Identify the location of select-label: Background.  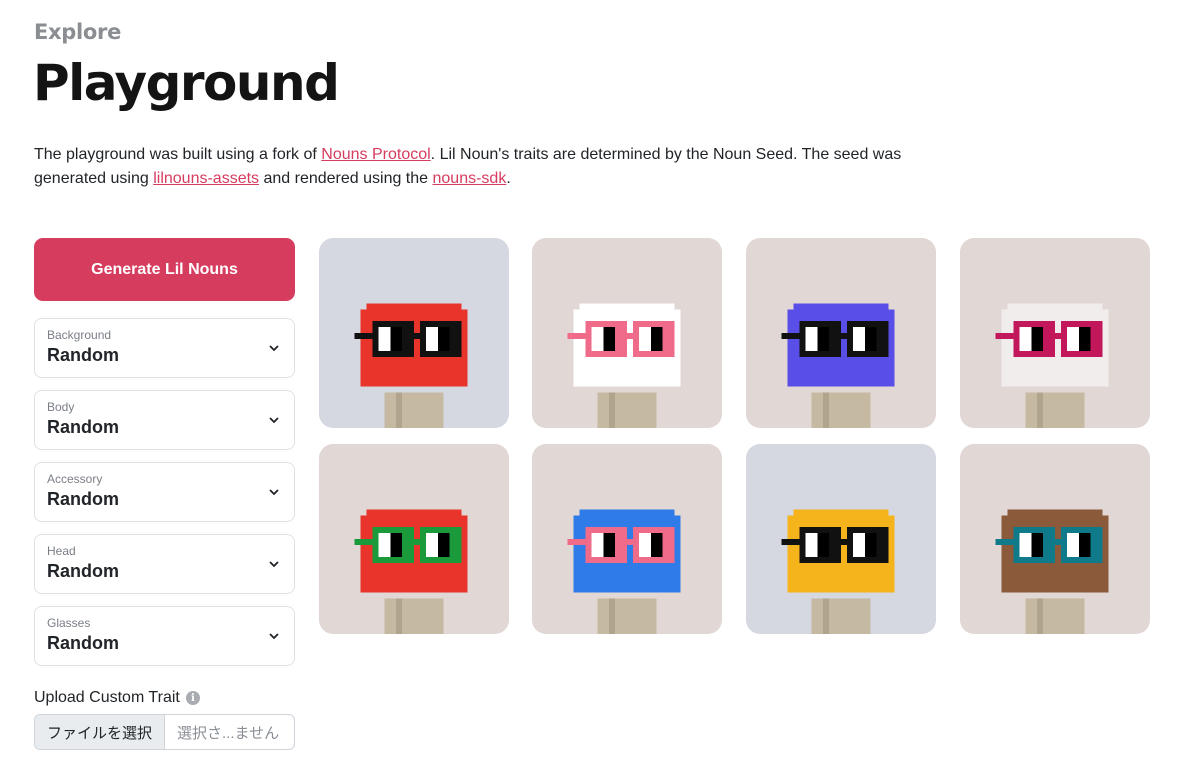
(79, 335).